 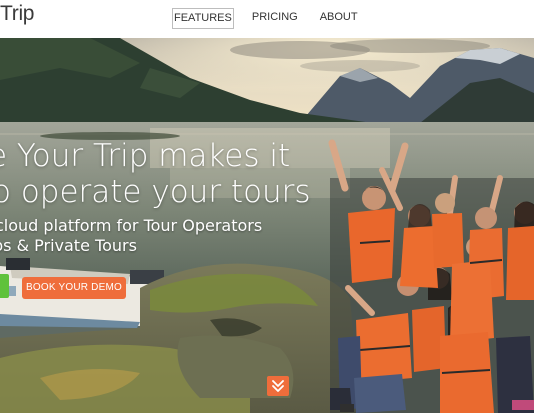 What do you see at coordinates (17, 14) in the screenshot?
I see `logo: Trip` at bounding box center [17, 14].